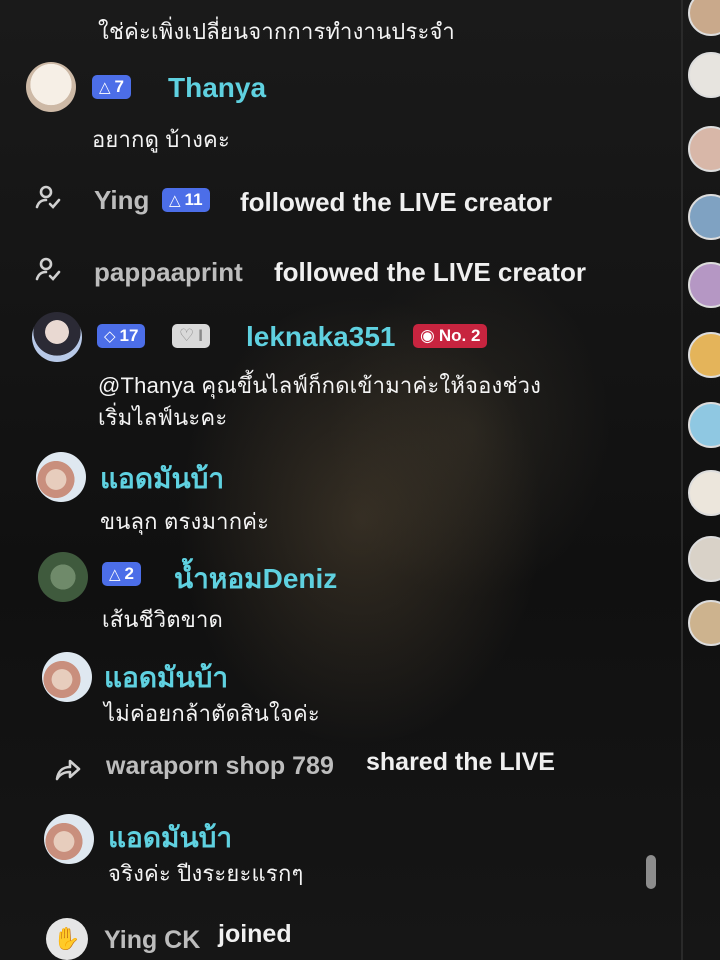 The image size is (720, 960). Describe the element at coordinates (340, 493) in the screenshot. I see `chat-message: แอดมันบ้า ขนลุก ตรงมากค่ะ` at that location.